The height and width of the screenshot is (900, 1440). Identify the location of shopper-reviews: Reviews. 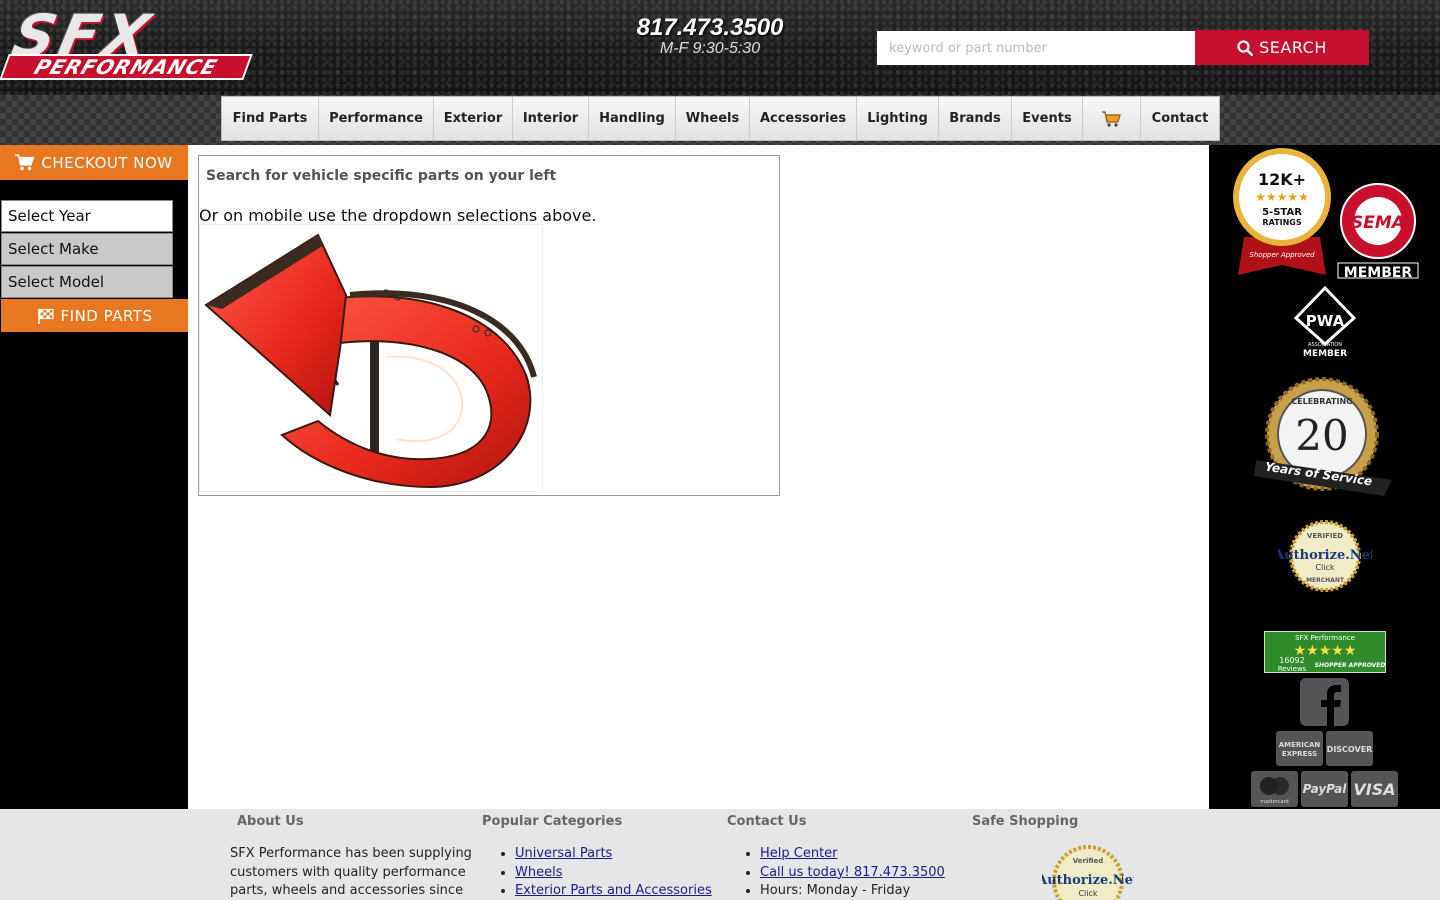
(1292, 669).